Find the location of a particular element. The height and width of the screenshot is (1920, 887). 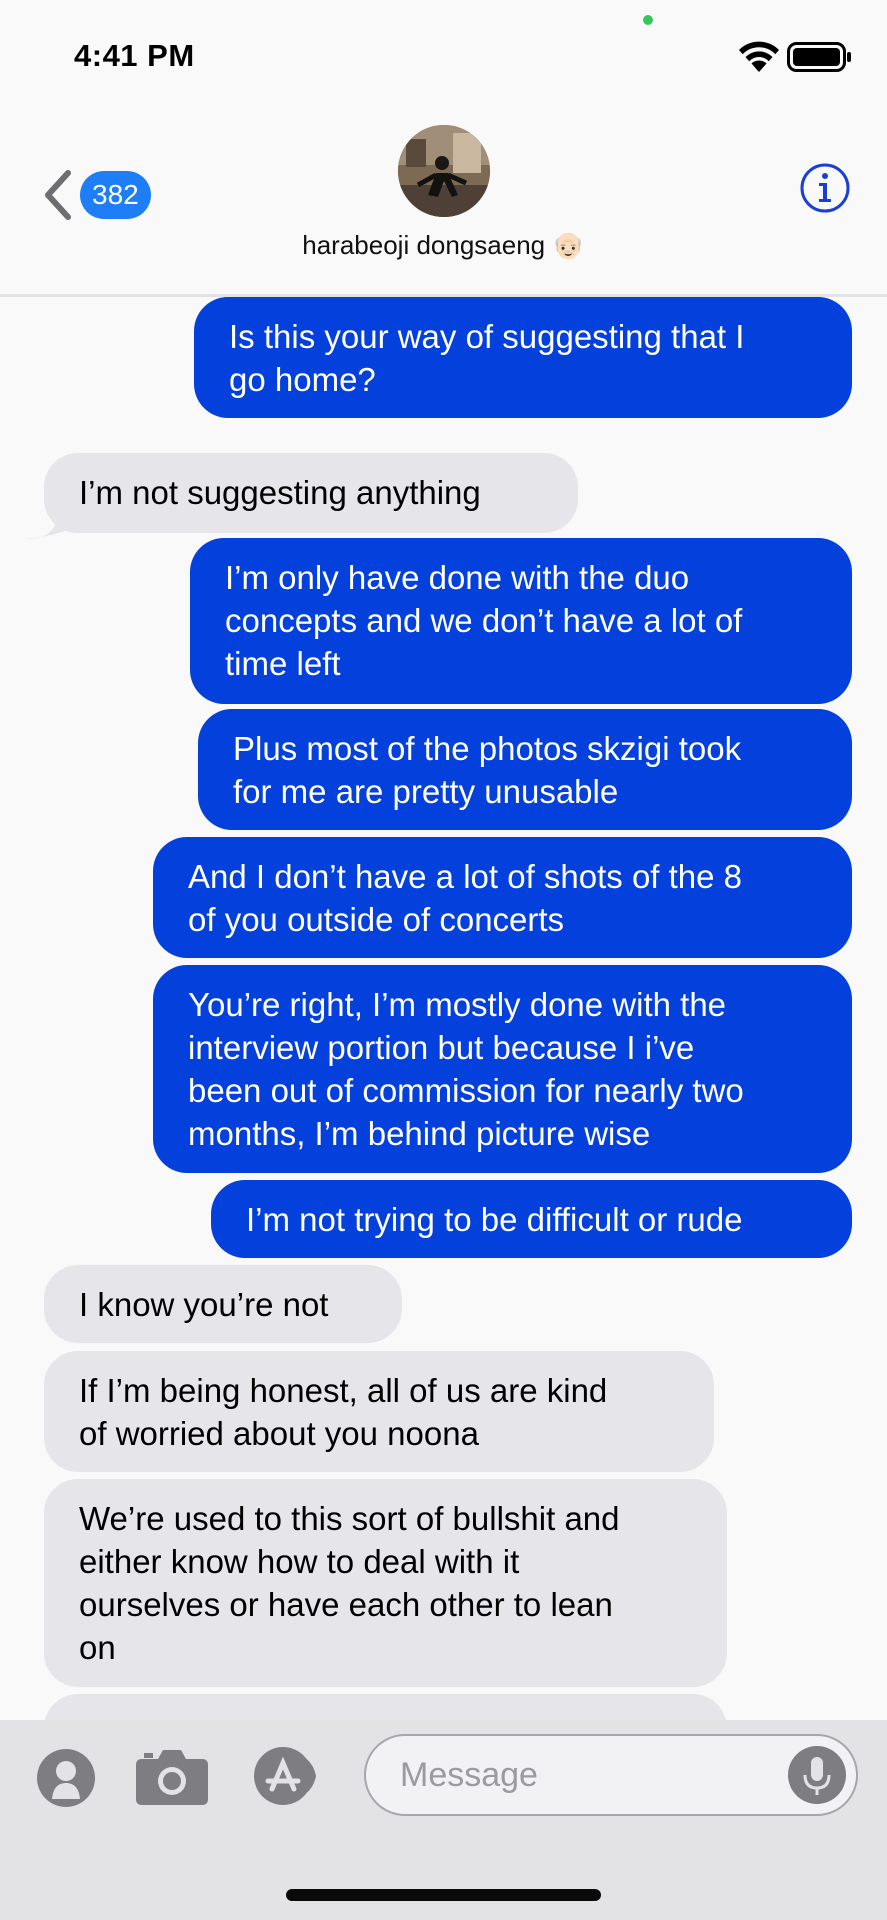

conversation-header: 382 harabeoji dongsaeng 👴🏻 is located at coordinates (443, 202).